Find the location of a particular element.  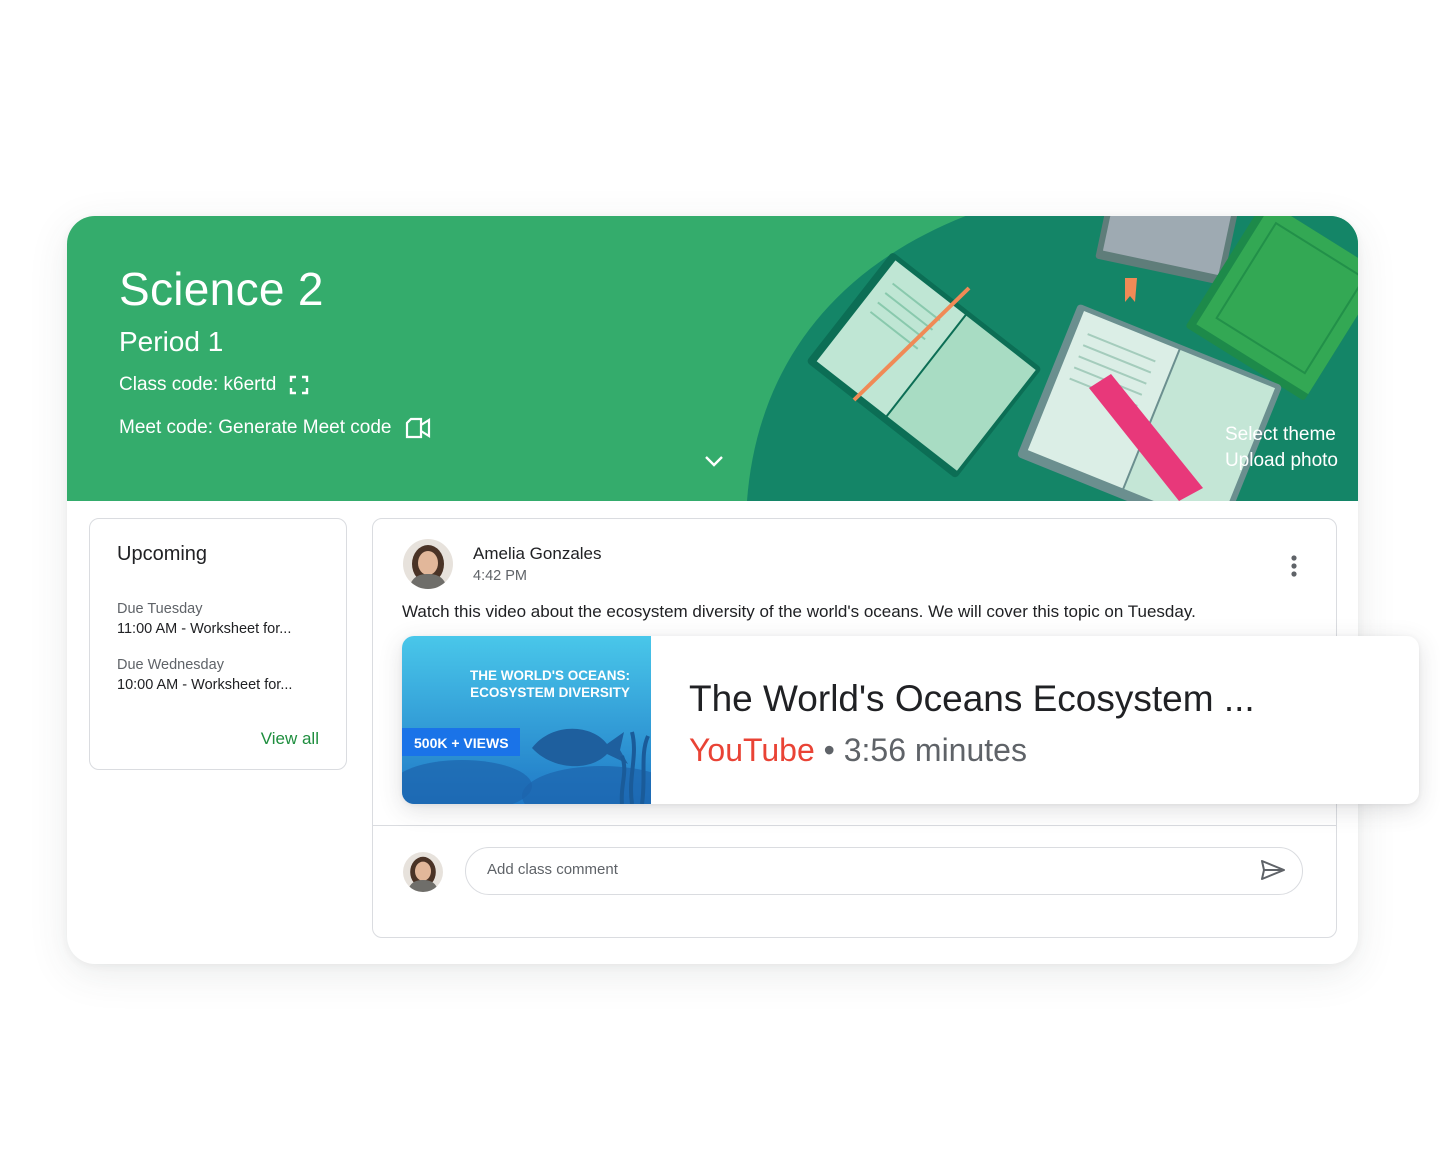

banner-customize-links: Select theme Upload photo is located at coordinates (1281, 448).